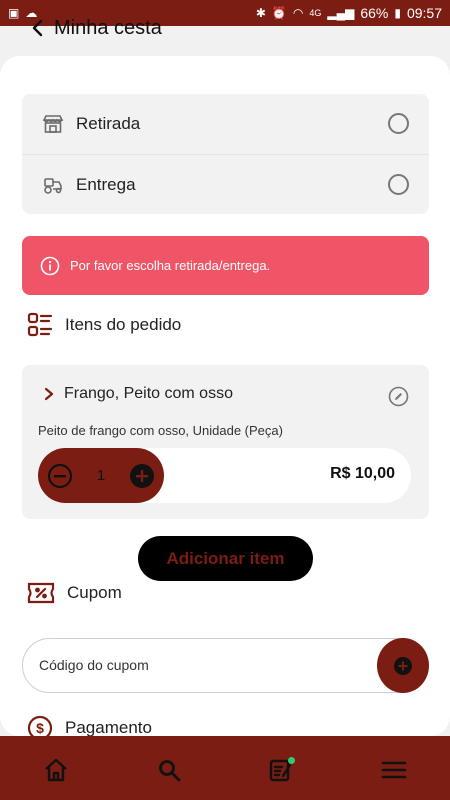 The height and width of the screenshot is (800, 450). I want to click on coupon-icon, so click(41, 593).